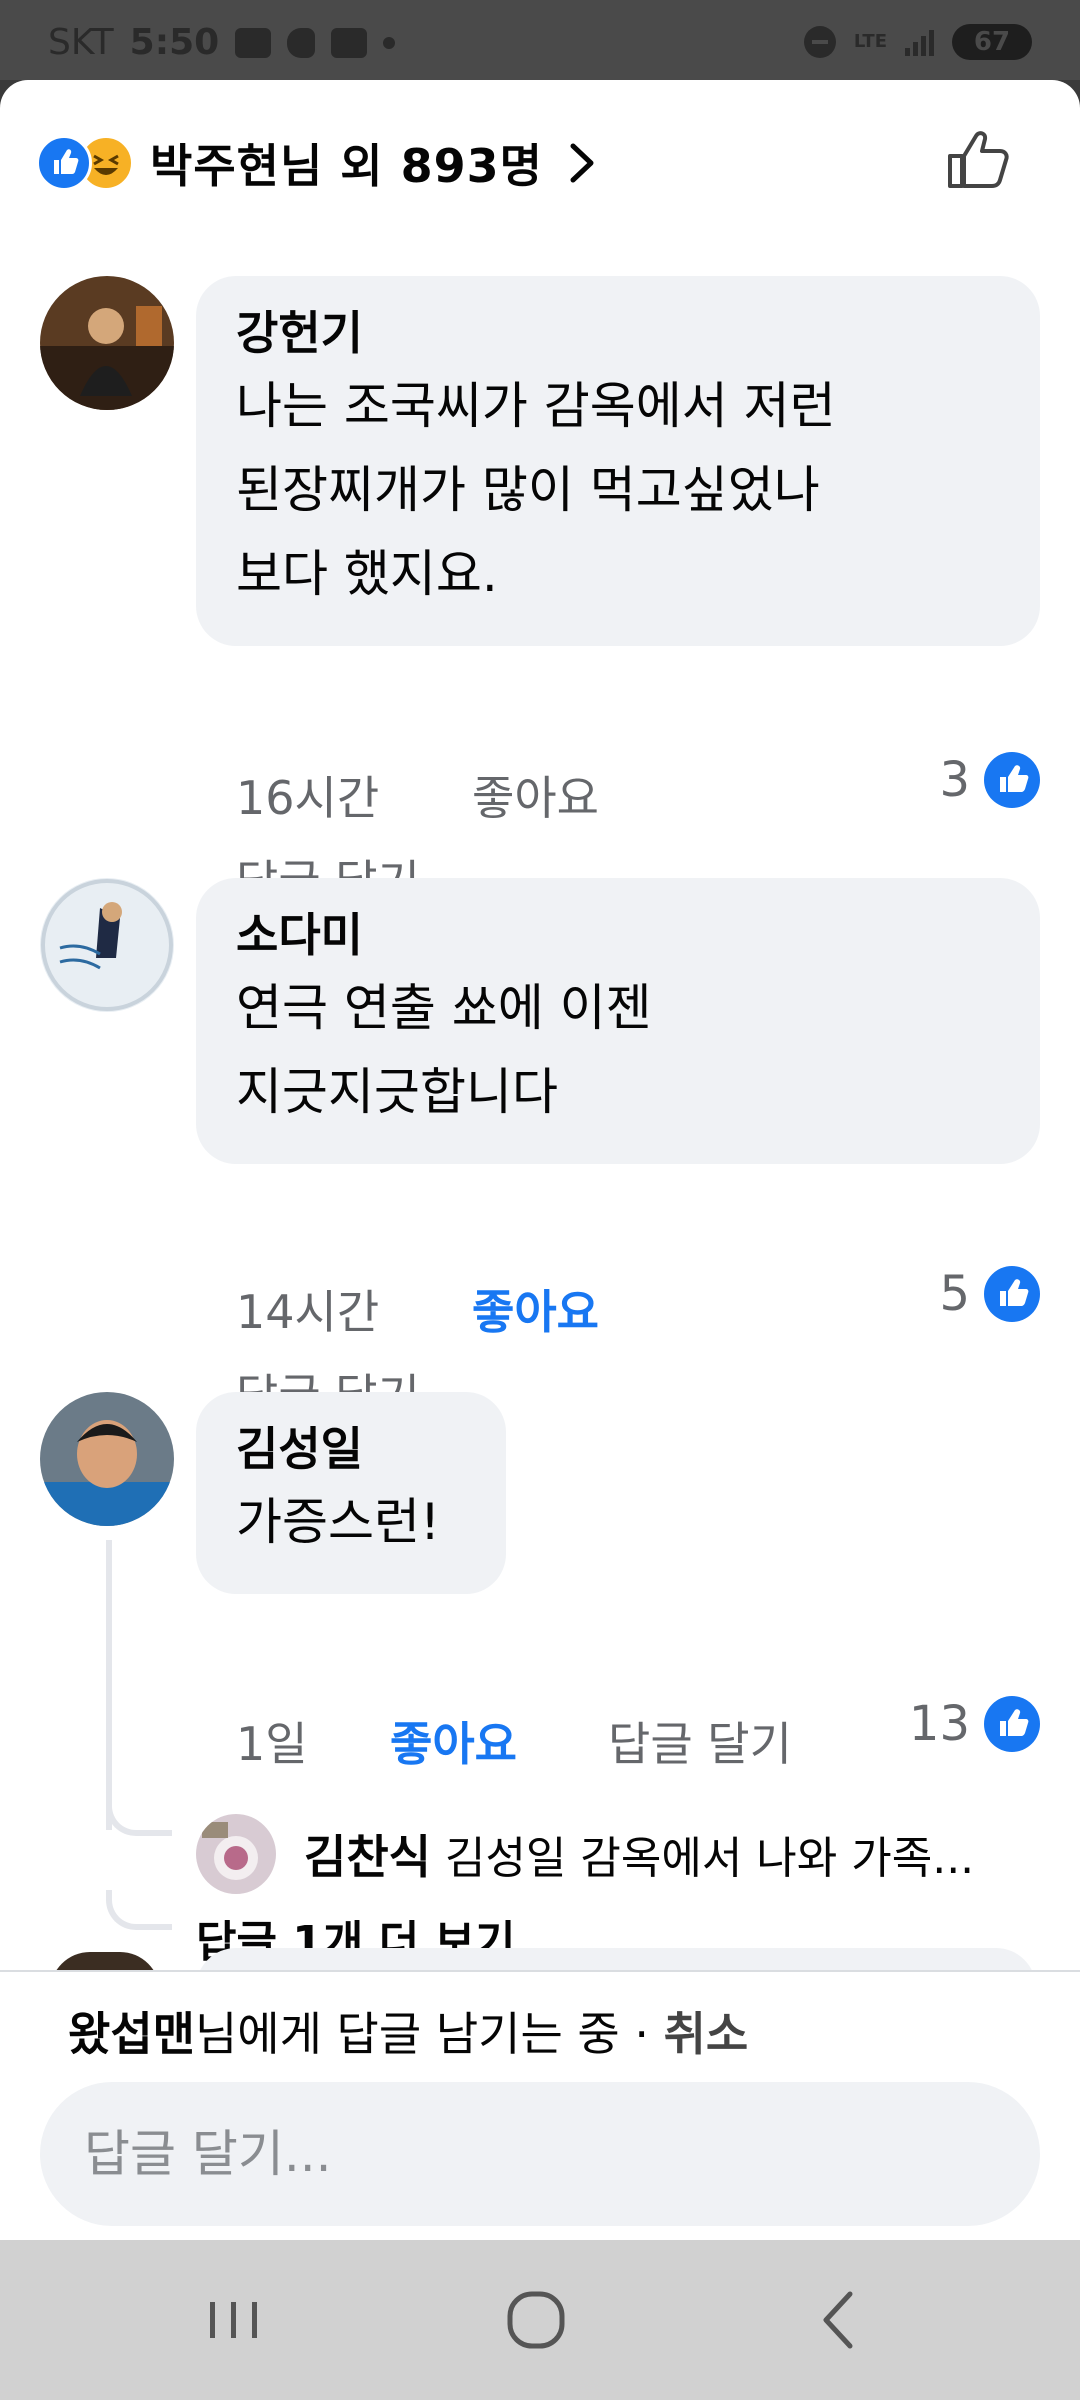  What do you see at coordinates (819, 42) in the screenshot?
I see `do-not-disturb-icon` at bounding box center [819, 42].